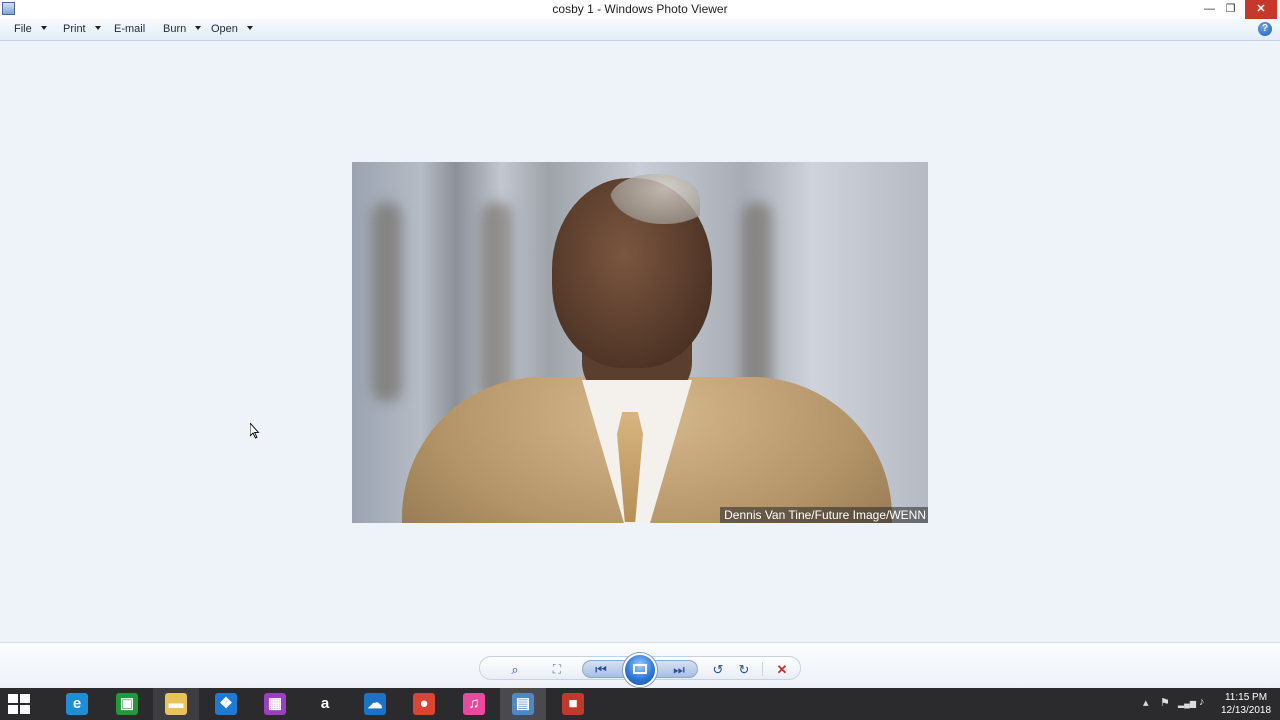 The image size is (1280, 720). I want to click on rotate-counterclockwise-icon: ↺, so click(718, 669).